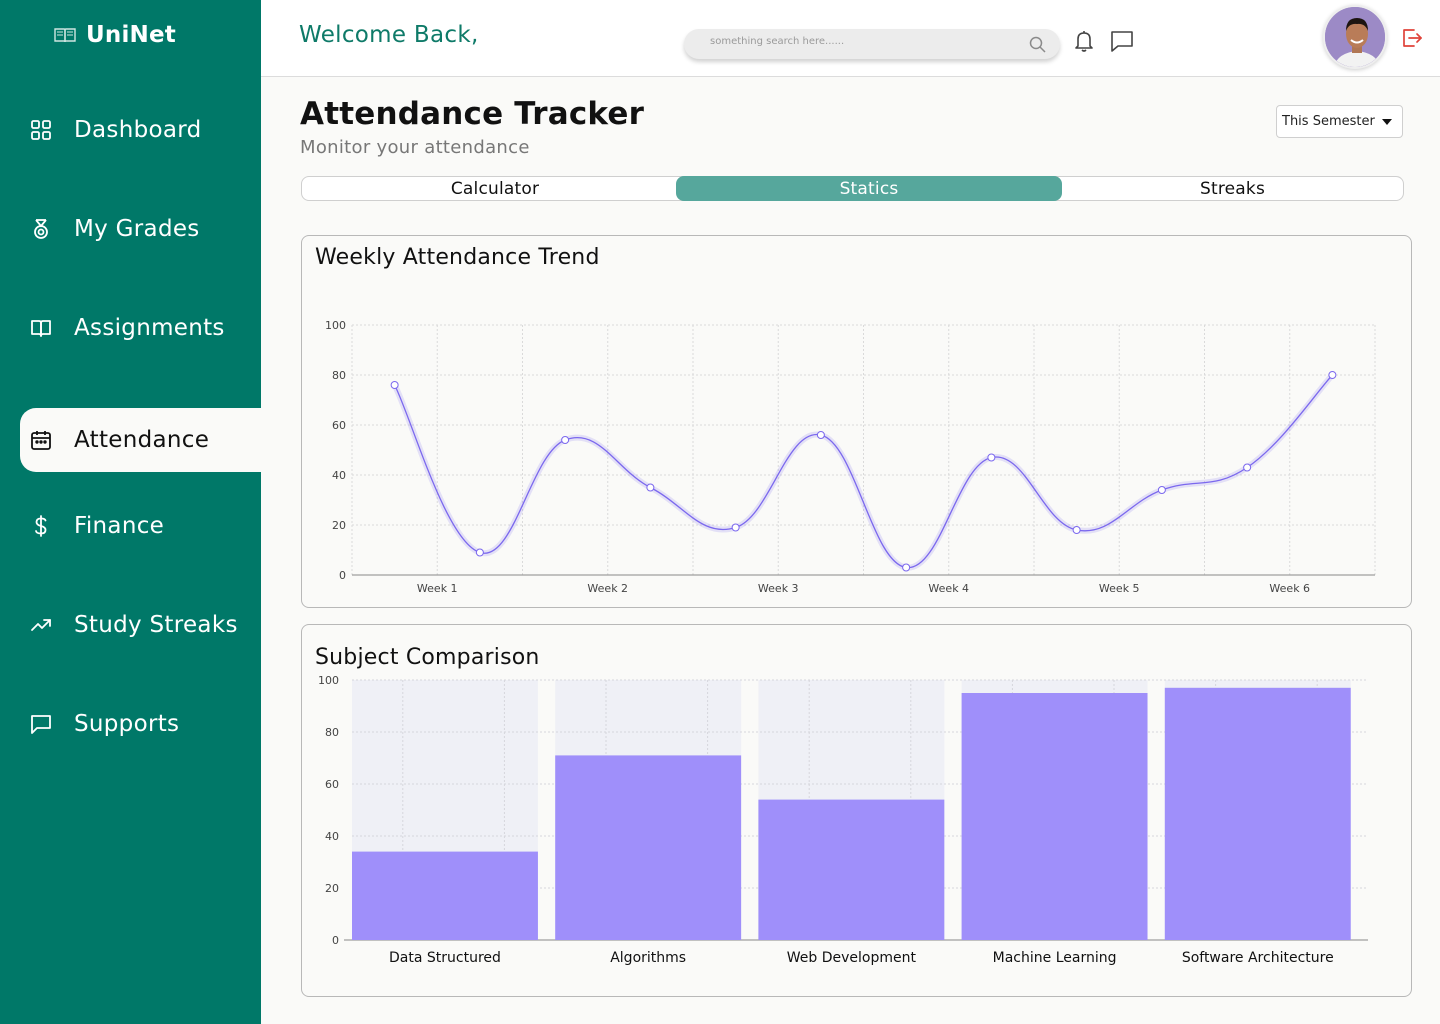  I want to click on trending-up-icon, so click(41, 625).